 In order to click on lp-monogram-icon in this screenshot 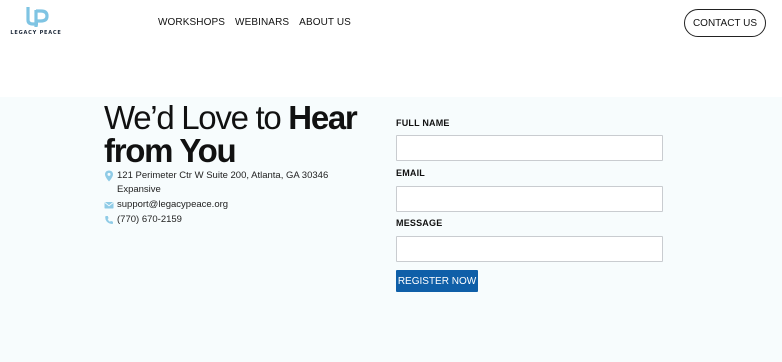, I will do `click(37, 17)`.